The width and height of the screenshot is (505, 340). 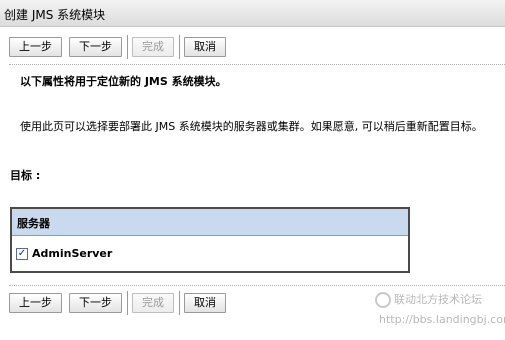 What do you see at coordinates (210, 222) in the screenshot?
I see `servers-table-header: 服务器` at bounding box center [210, 222].